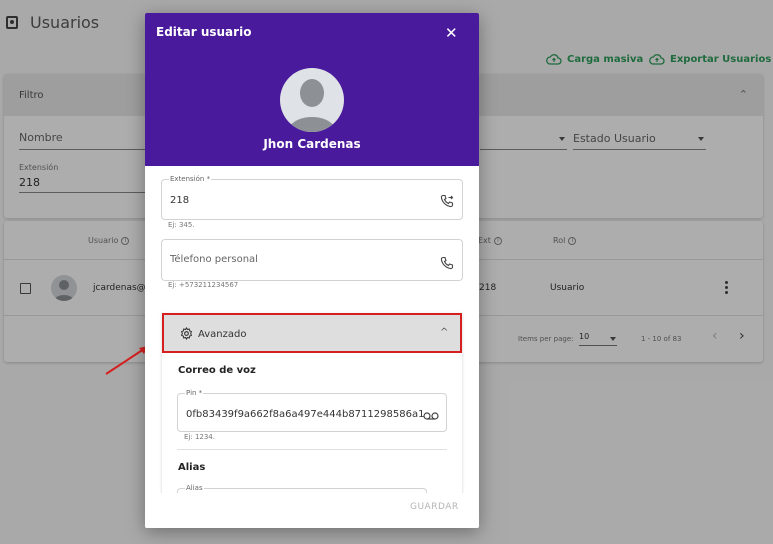 This screenshot has width=773, height=544. Describe the element at coordinates (312, 449) in the screenshot. I see `divider` at that location.